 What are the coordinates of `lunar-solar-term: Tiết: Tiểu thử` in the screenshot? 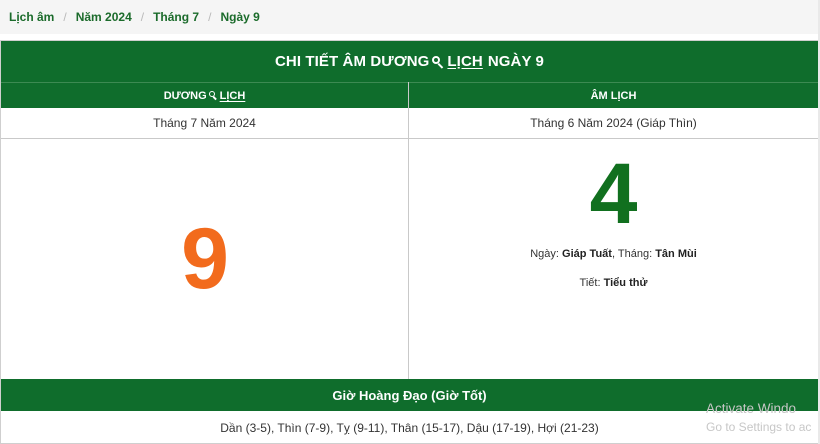 It's located at (613, 283).